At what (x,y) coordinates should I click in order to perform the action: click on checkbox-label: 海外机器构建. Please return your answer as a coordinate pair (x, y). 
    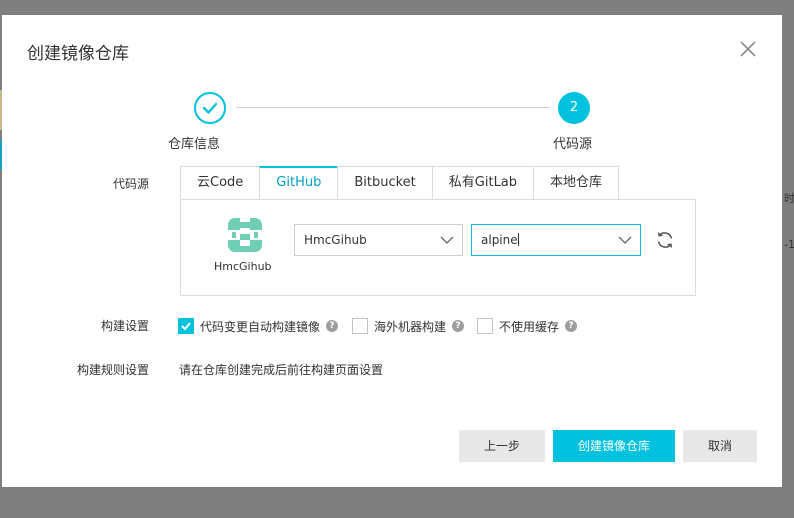
    Looking at the image, I should click on (410, 326).